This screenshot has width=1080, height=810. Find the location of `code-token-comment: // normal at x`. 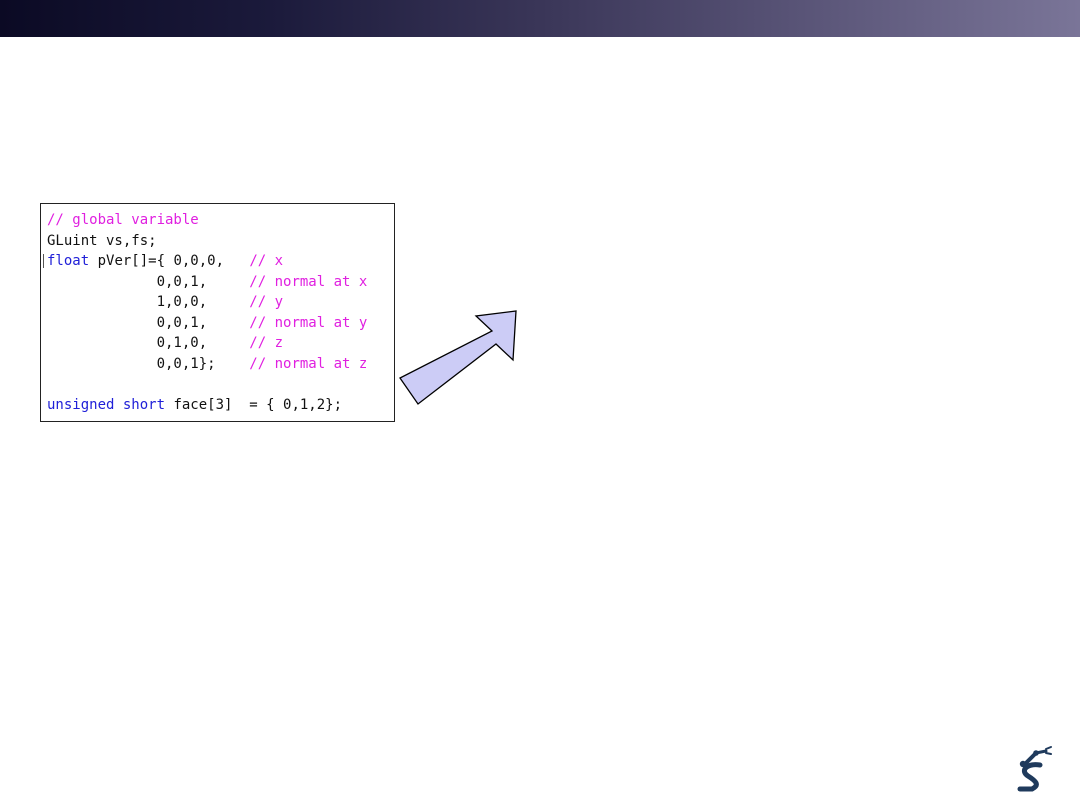

code-token-comment: // normal at x is located at coordinates (308, 281).